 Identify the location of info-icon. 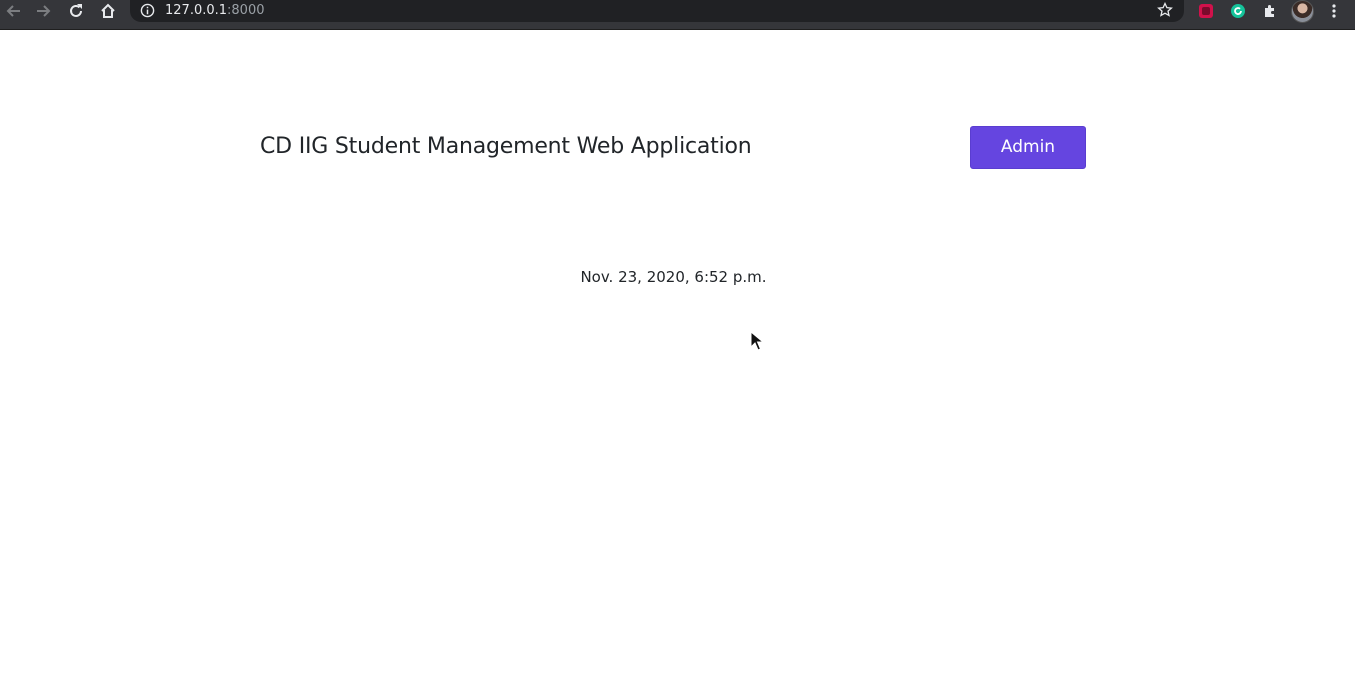
(147, 10).